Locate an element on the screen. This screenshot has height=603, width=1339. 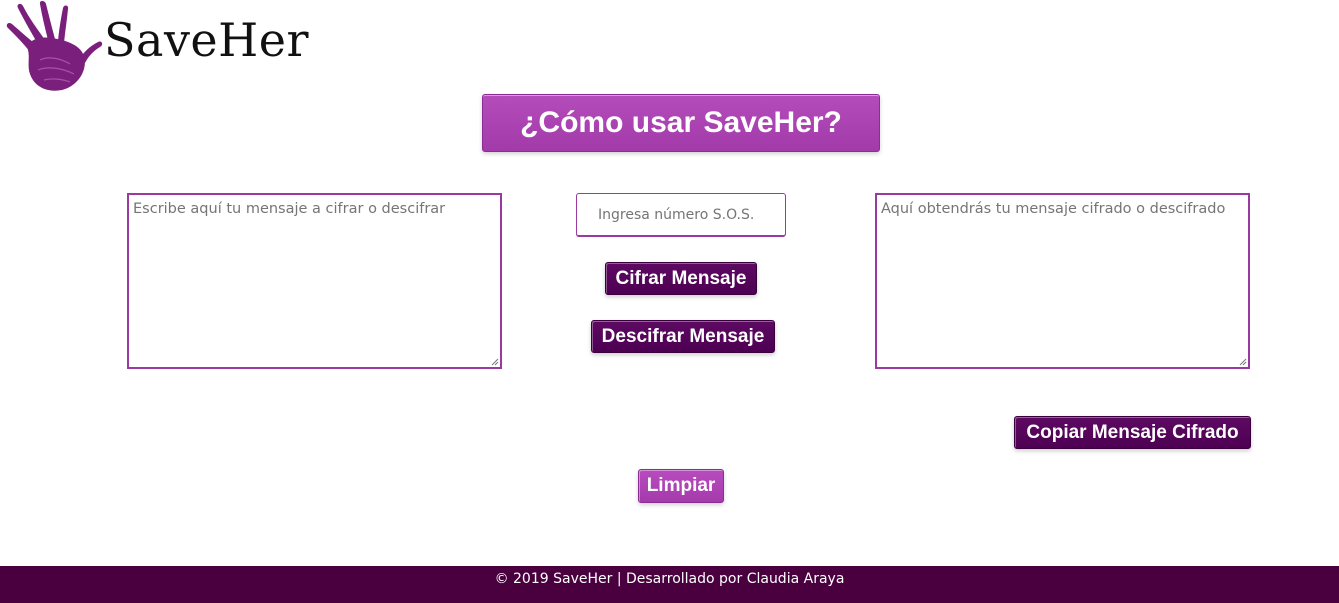
sos-number-input: Ingresa número S.O.S. is located at coordinates (681, 215).